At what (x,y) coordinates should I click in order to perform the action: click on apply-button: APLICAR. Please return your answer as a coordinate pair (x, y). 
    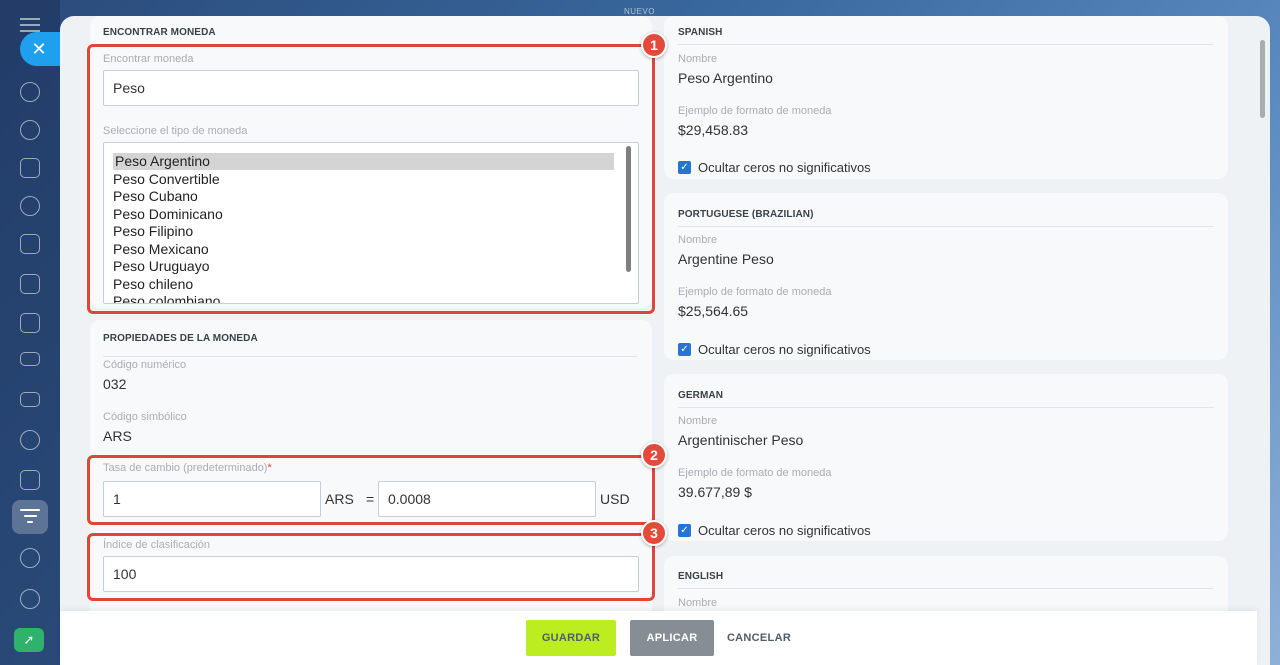
    Looking at the image, I should click on (672, 638).